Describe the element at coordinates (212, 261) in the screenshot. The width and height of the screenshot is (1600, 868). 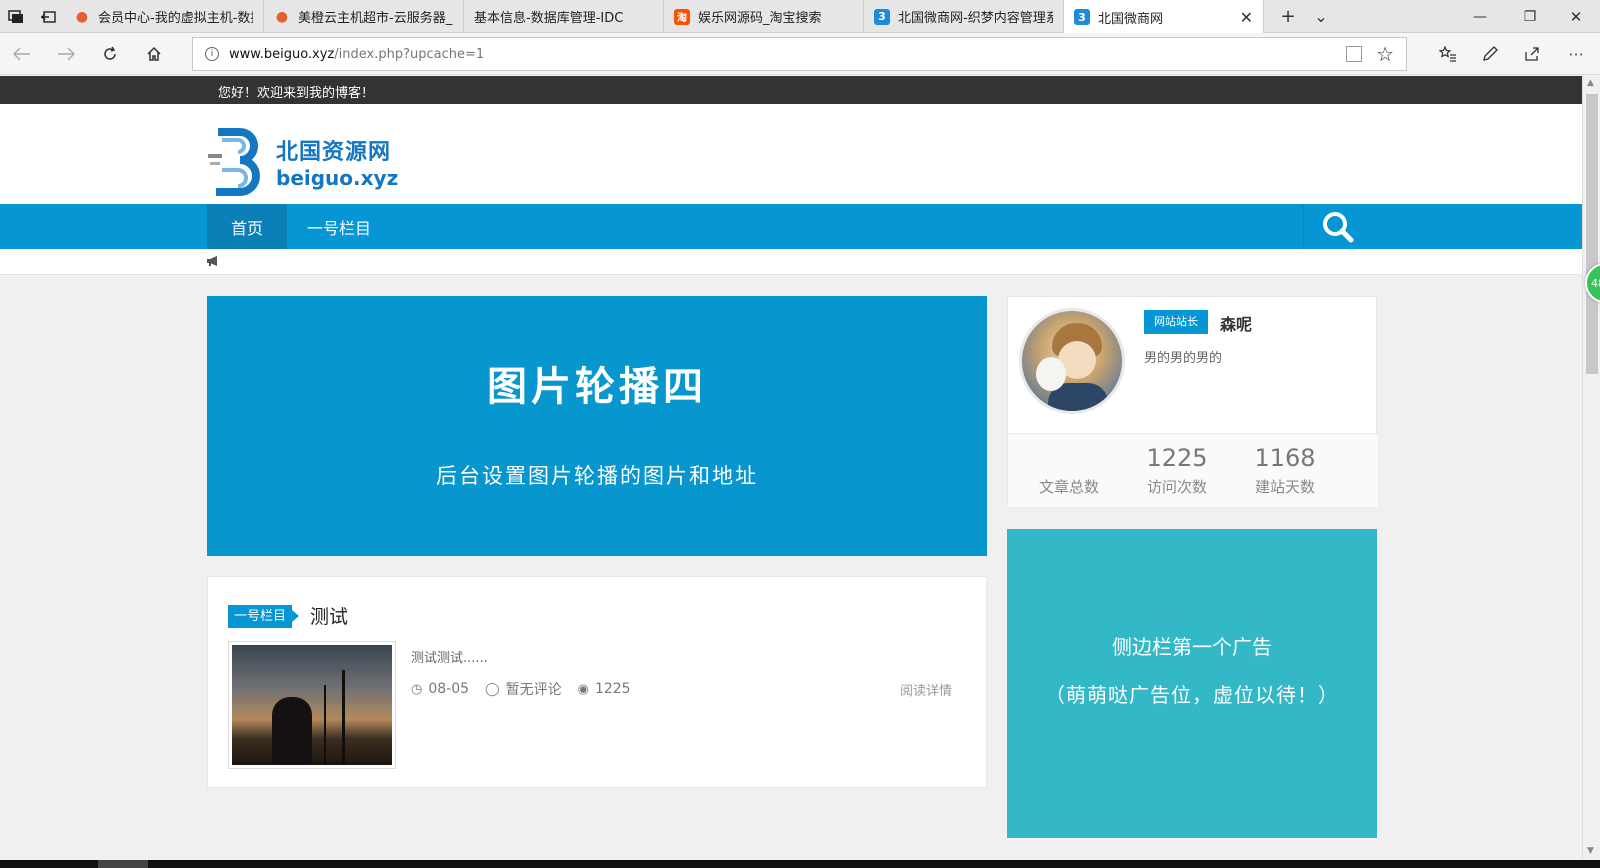
I see `megaphone-icon` at that location.